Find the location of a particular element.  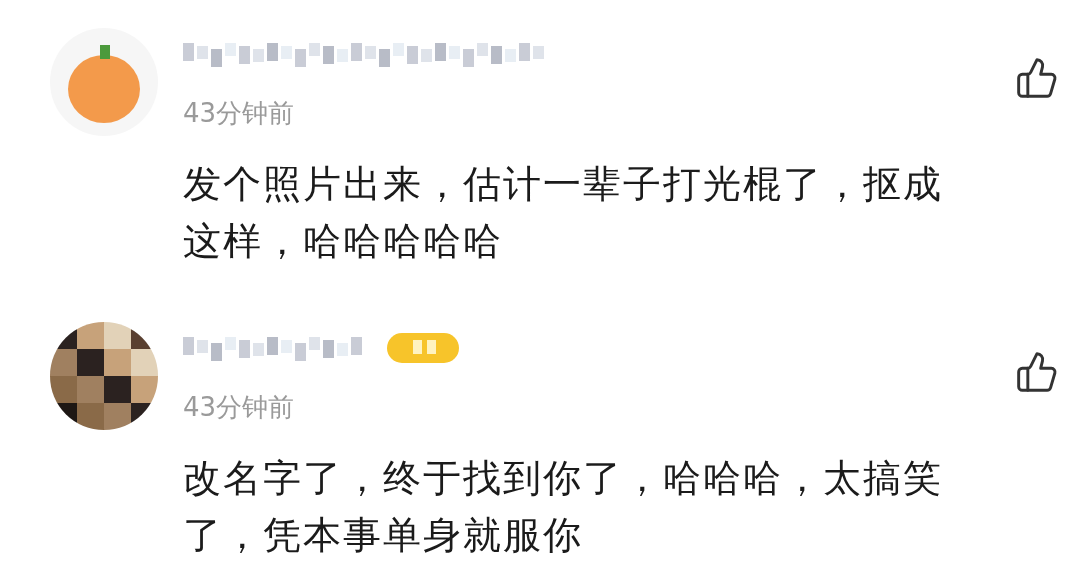

comment-text: 发个照片出来，估计一辈子打光棍了，抠成这样，哈哈哈哈哈 is located at coordinates (563, 213).